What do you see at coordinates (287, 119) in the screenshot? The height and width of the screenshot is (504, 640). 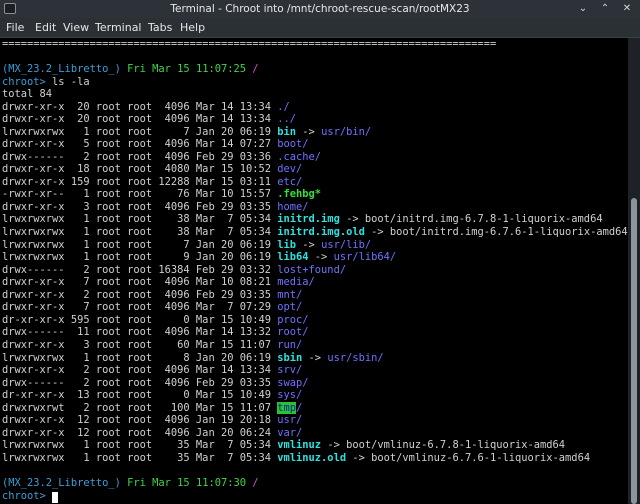 I see `file-name: ../` at bounding box center [287, 119].